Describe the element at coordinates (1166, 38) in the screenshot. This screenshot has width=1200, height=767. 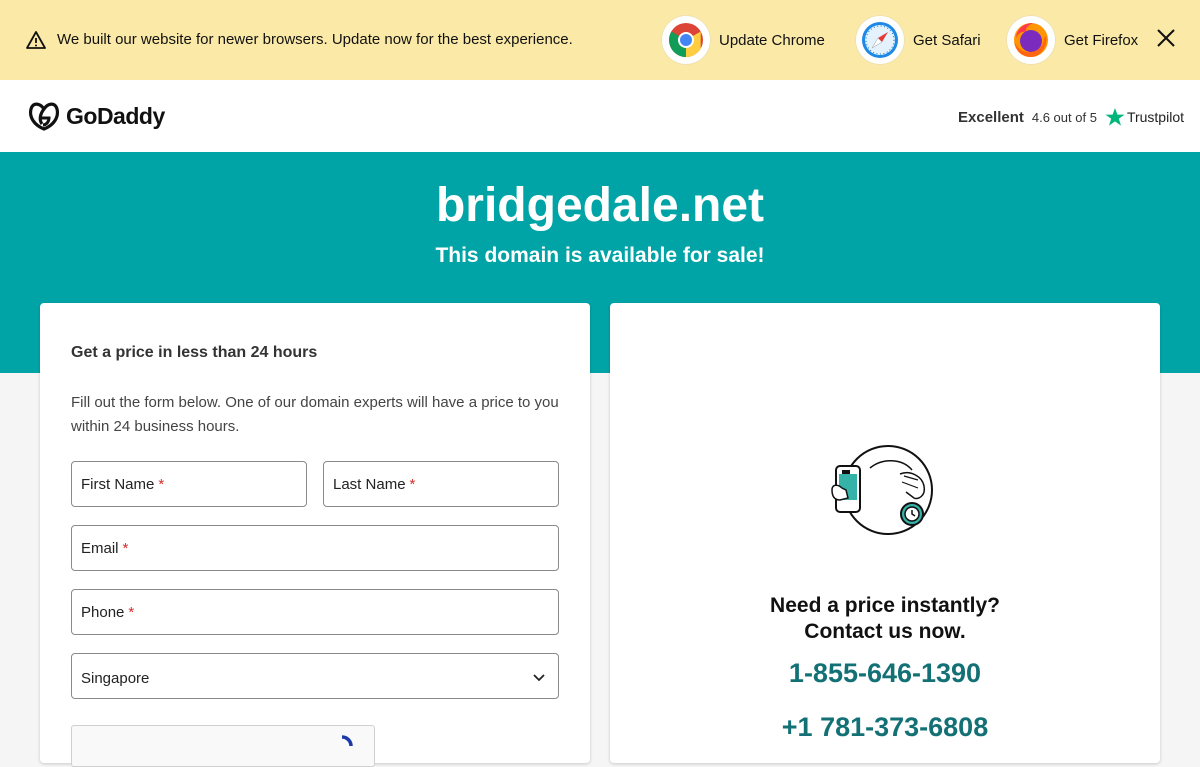
I see `close-icon` at that location.